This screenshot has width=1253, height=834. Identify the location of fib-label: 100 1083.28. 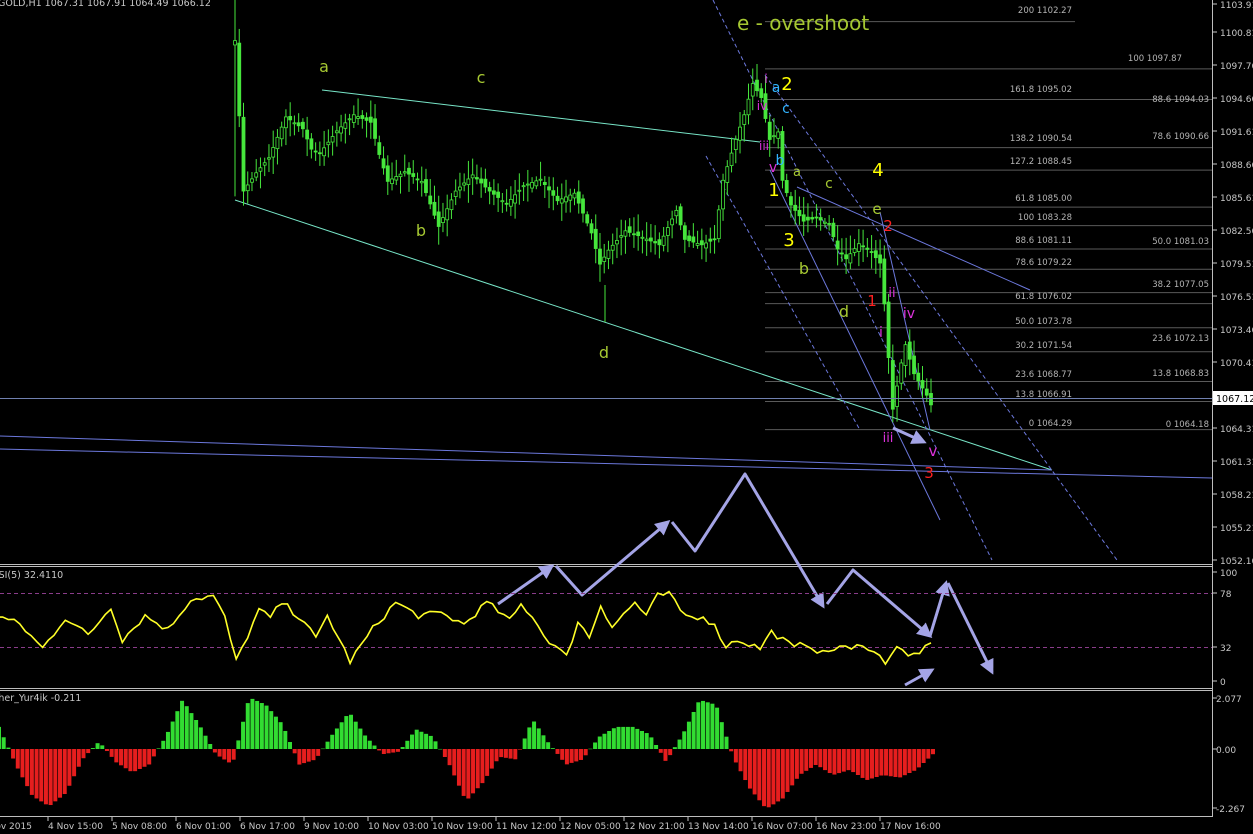
(1045, 218).